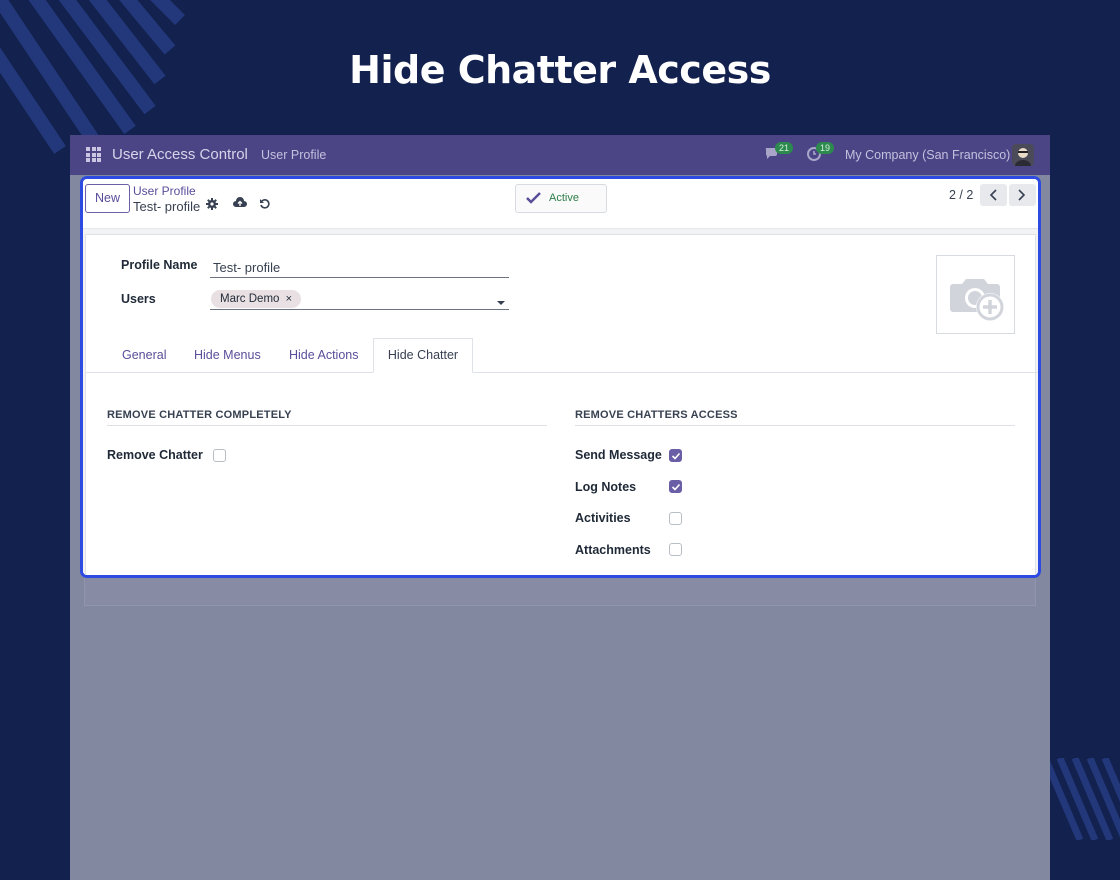  What do you see at coordinates (359, 267) in the screenshot?
I see `profile-name-input: Test- profile` at bounding box center [359, 267].